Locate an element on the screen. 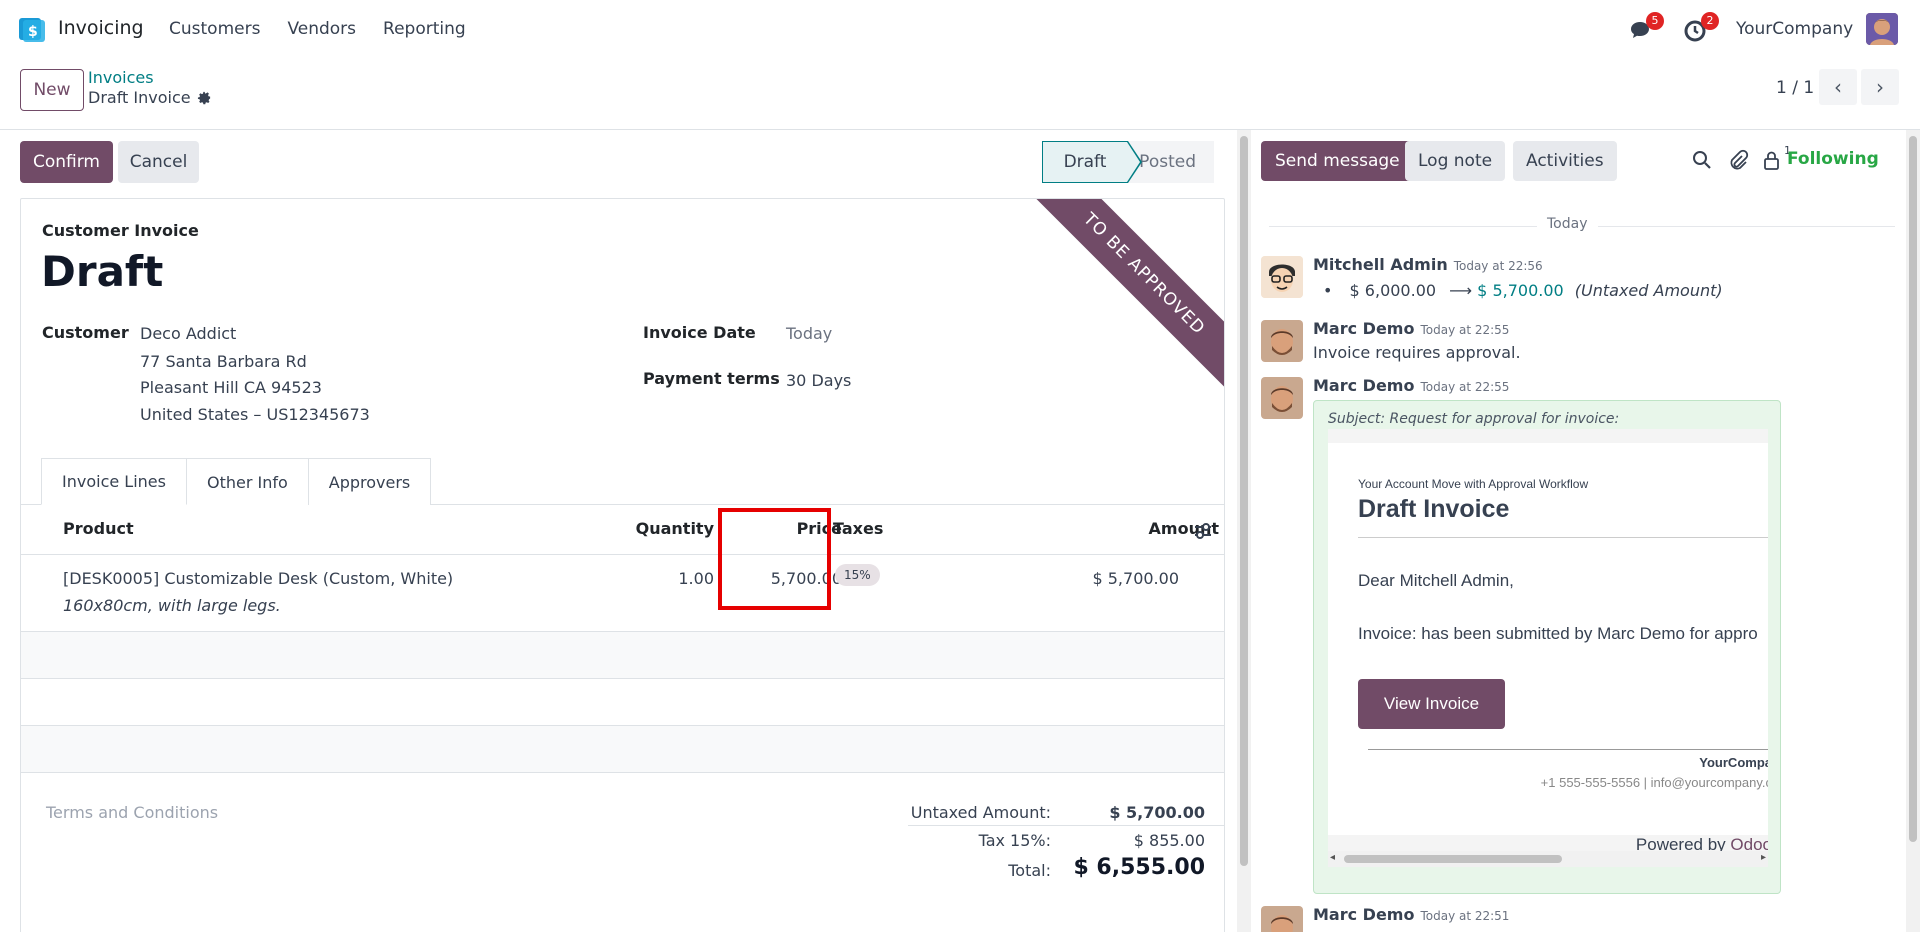 Image resolution: width=1920 pixels, height=932 pixels. new-button: New is located at coordinates (52, 90).